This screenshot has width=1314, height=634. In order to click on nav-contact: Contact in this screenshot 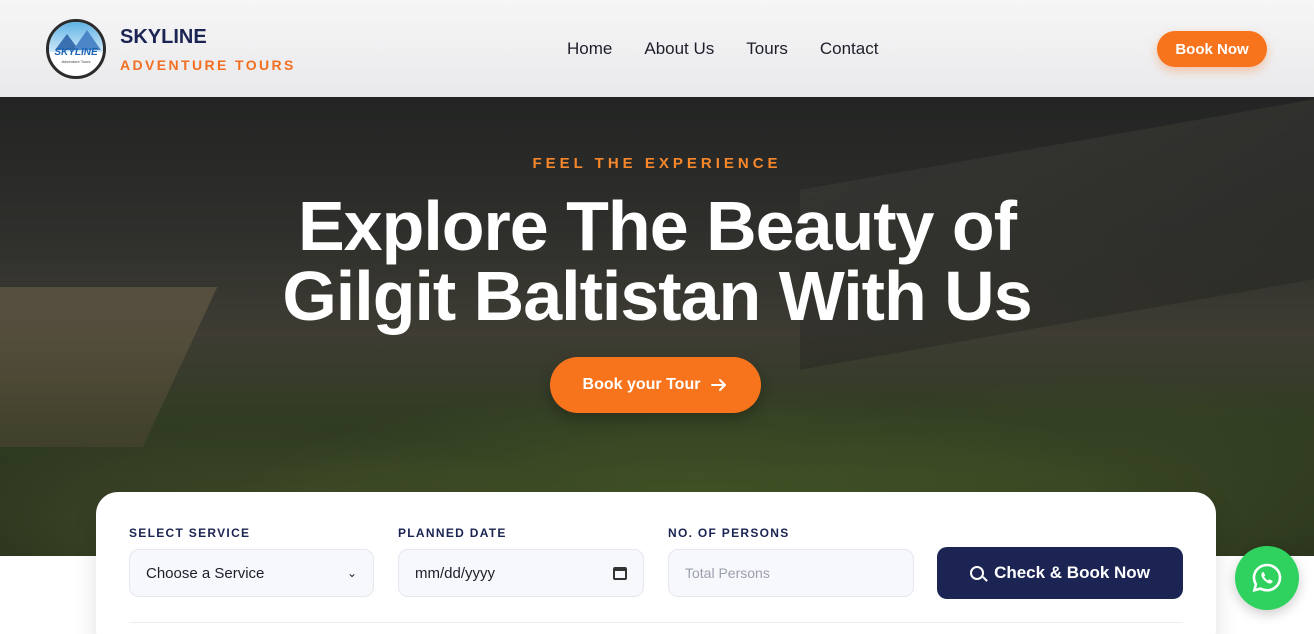, I will do `click(849, 49)`.